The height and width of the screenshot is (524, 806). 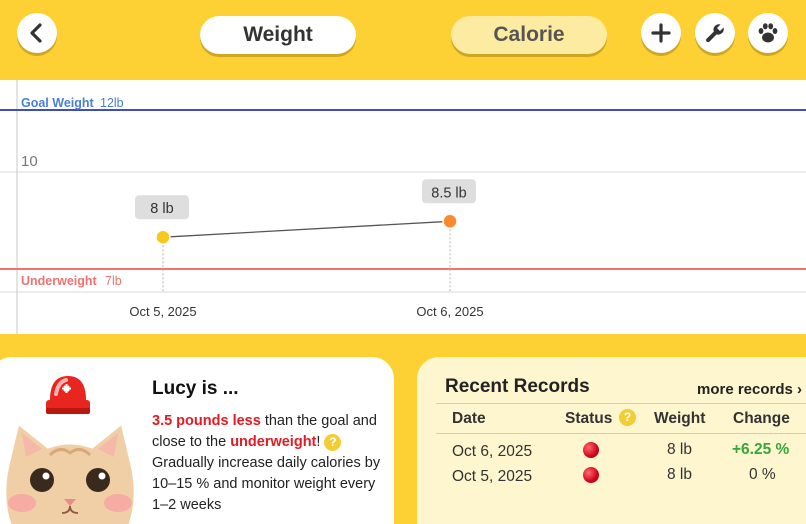 I want to click on more-records-link: more records ›, so click(x=749, y=389).